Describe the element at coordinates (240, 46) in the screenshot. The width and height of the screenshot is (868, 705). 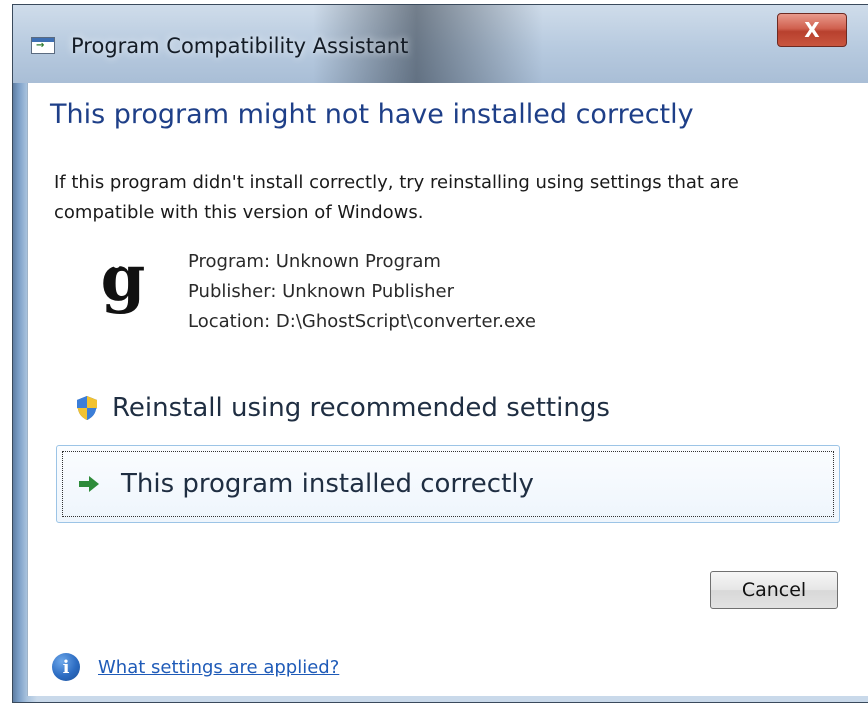
I see `window-title: Program Compatibility Assistant` at that location.